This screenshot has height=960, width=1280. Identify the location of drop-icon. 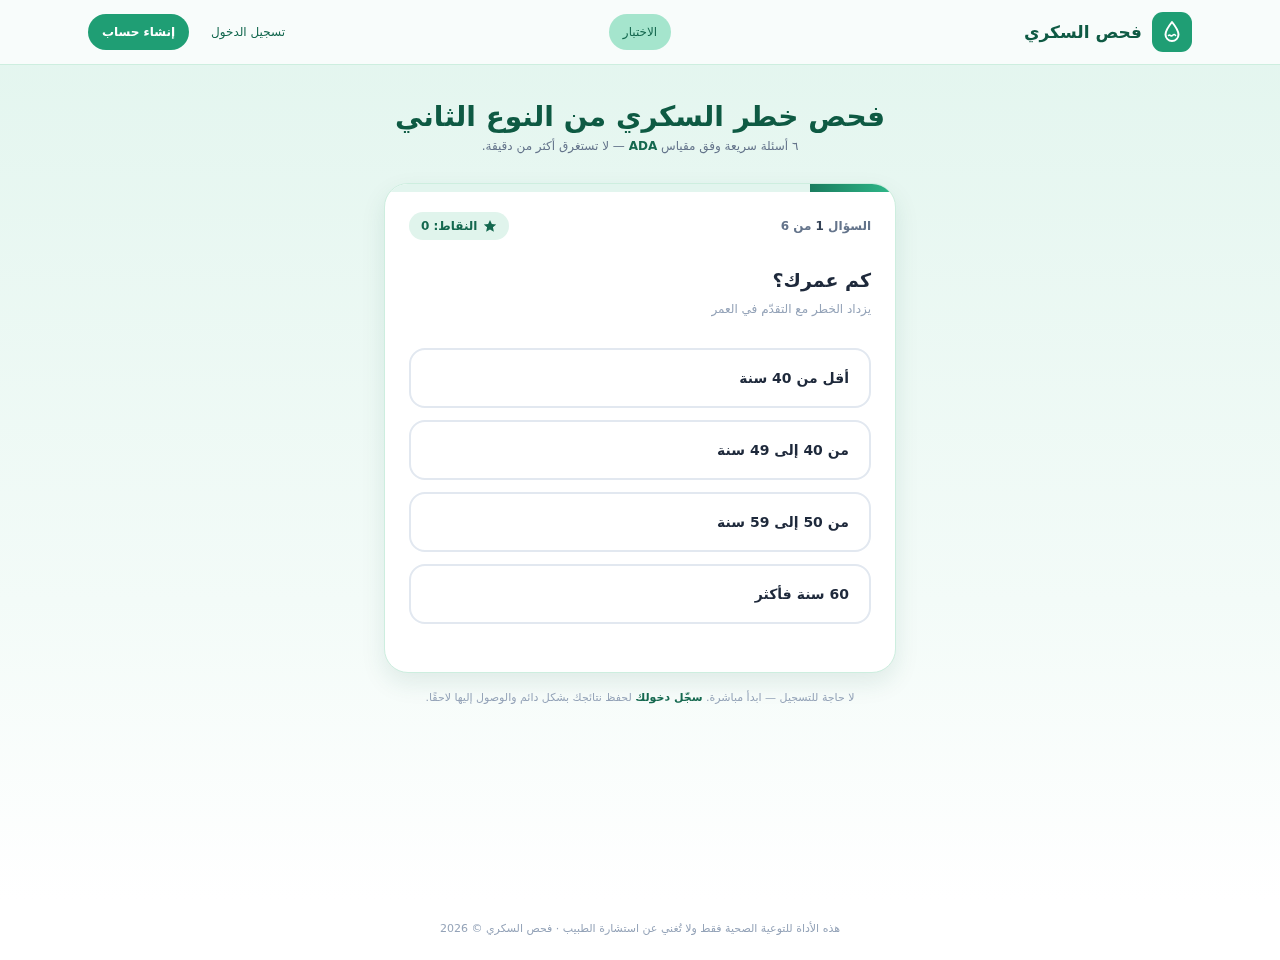
(1172, 32).